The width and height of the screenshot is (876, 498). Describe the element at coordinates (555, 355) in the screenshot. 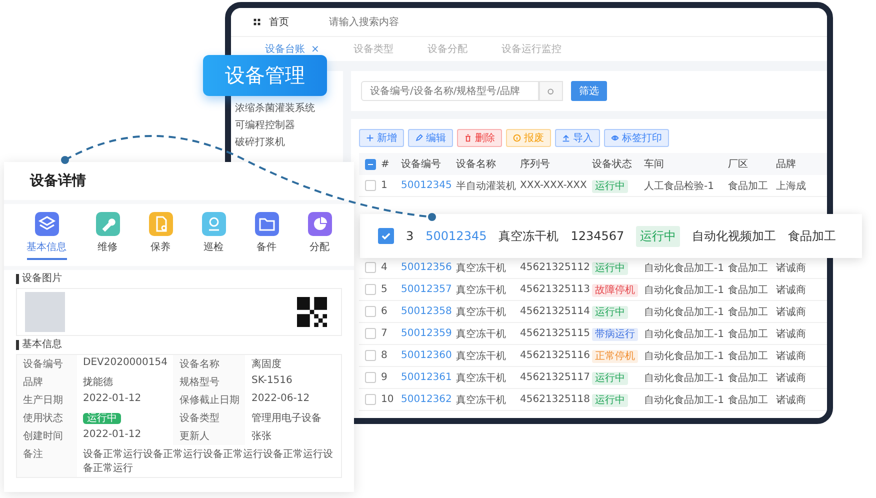

I see `table-cell: 45621325116` at that location.